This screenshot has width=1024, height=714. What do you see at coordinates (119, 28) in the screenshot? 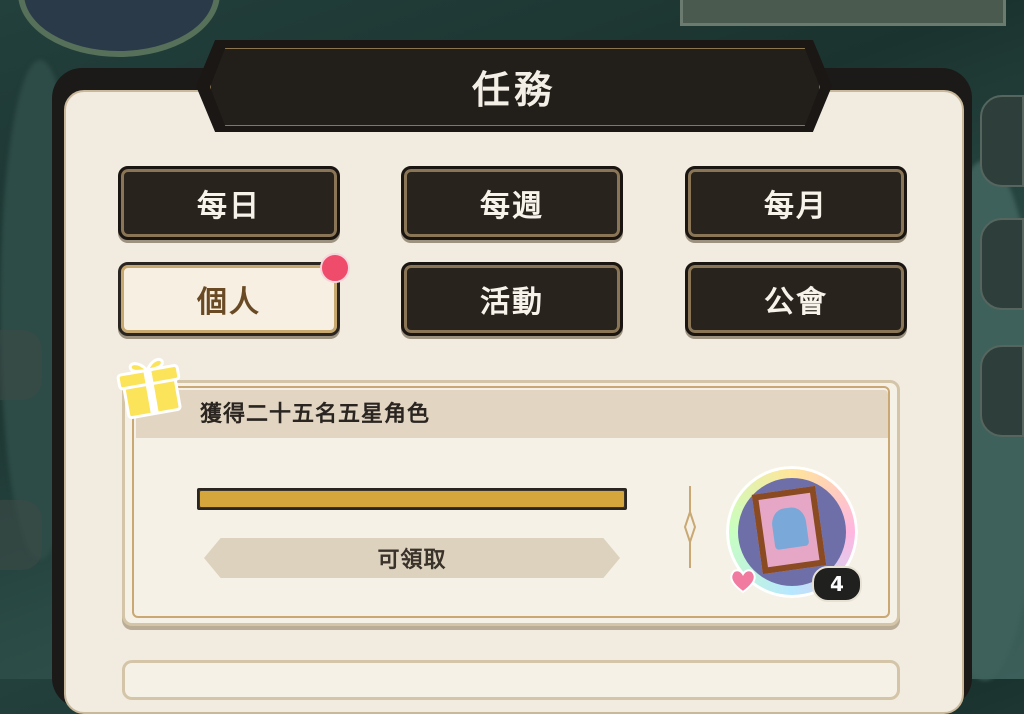
I see `background-ornament` at bounding box center [119, 28].